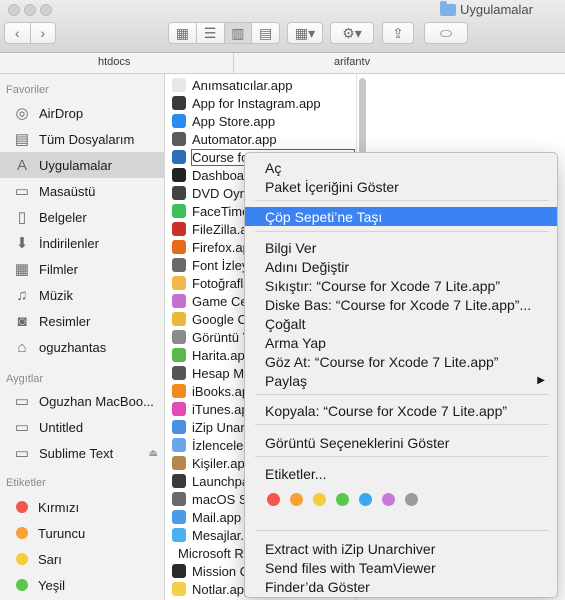 This screenshot has width=565, height=600. I want to click on sidebar-item-resimler: ◙ Resimler, so click(82, 321).